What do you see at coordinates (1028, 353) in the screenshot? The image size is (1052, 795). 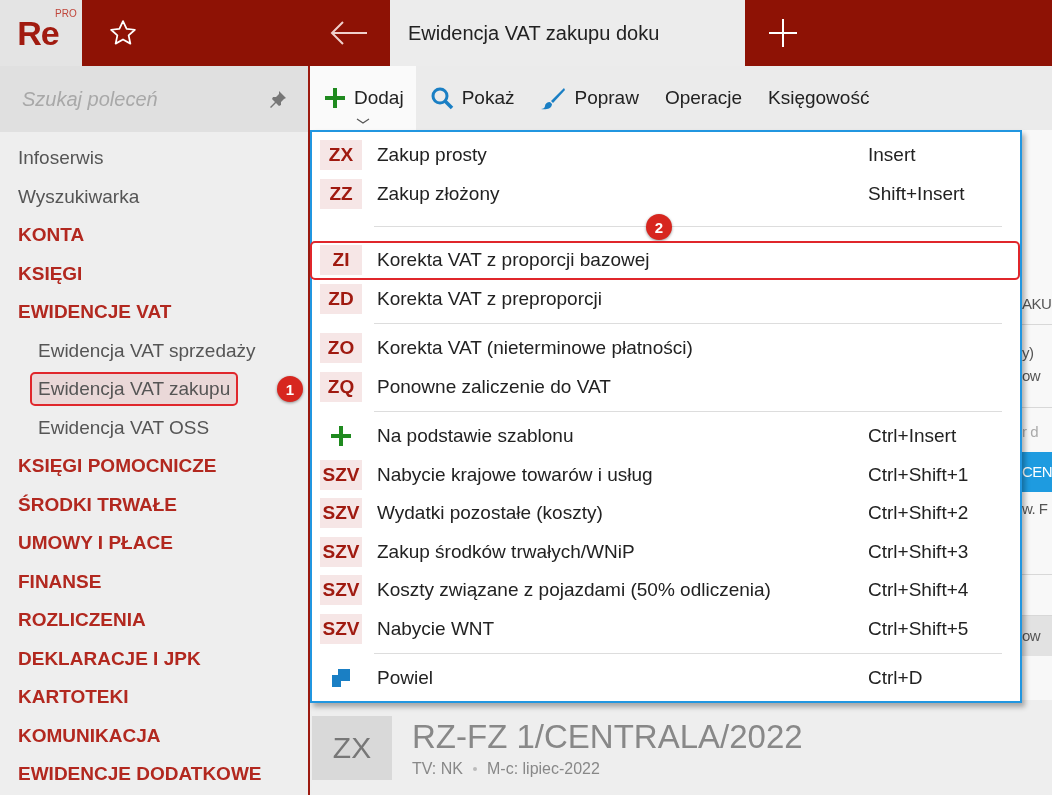 I see `list-text: y)` at bounding box center [1028, 353].